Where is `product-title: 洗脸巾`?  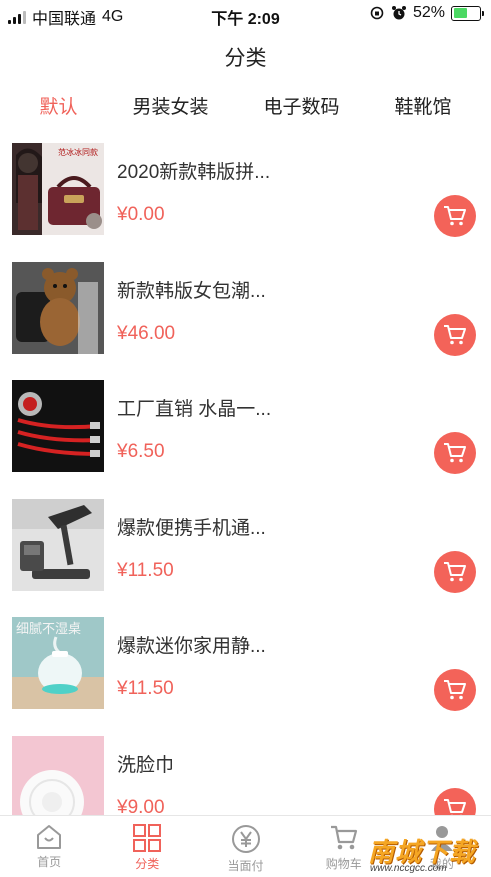 product-title: 洗脸巾 is located at coordinates (145, 763).